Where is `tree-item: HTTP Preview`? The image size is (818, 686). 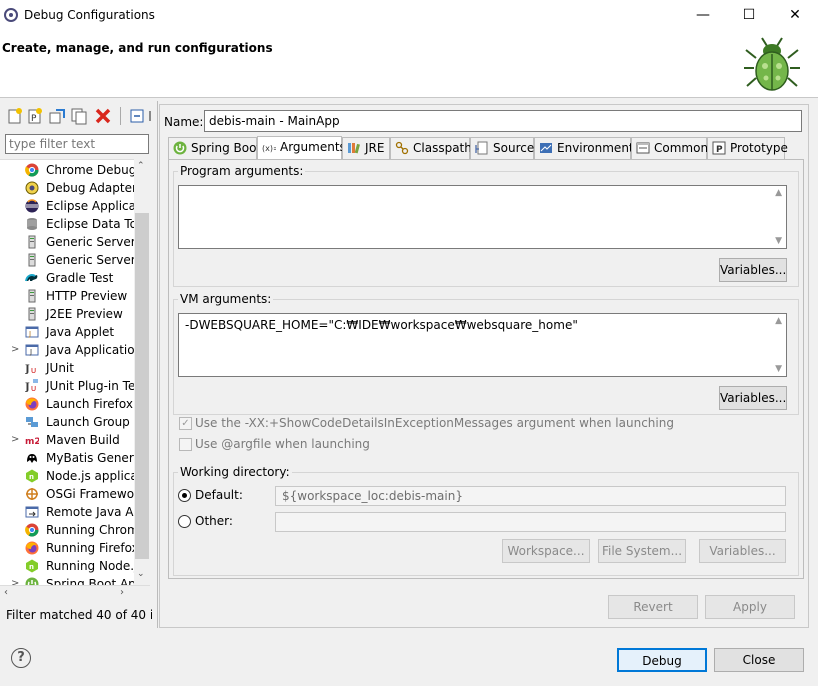
tree-item: HTTP Preview is located at coordinates (67, 296).